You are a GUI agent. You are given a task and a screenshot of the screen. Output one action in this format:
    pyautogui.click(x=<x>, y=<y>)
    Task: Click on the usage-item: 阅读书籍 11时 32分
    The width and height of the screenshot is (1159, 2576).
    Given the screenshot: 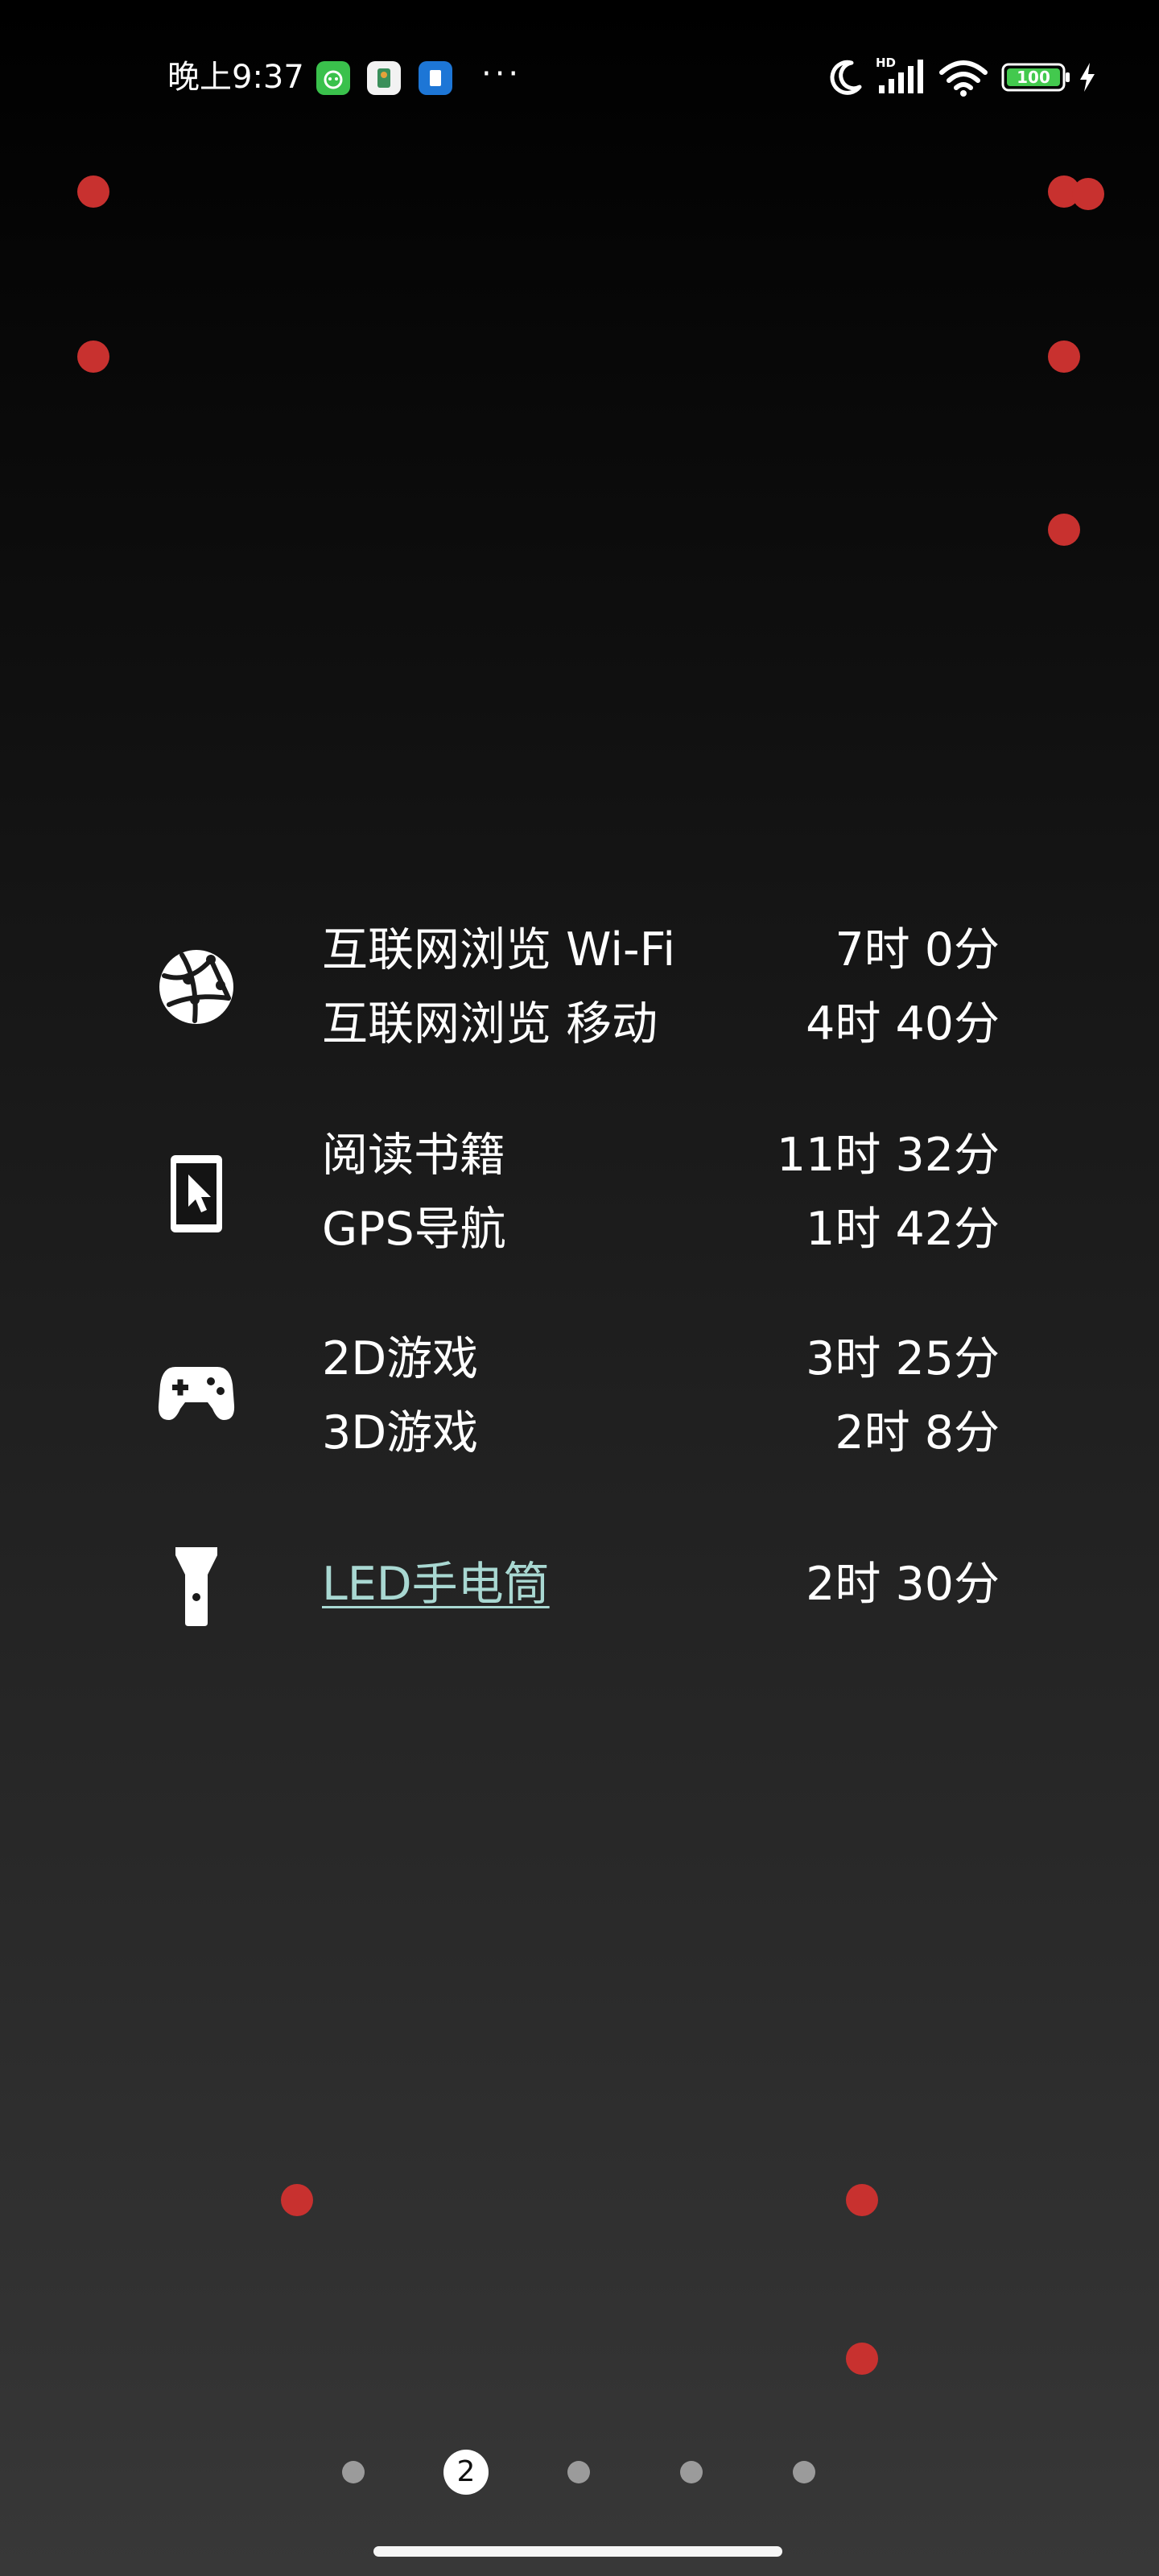 What is the action you would take?
    pyautogui.click(x=661, y=1155)
    